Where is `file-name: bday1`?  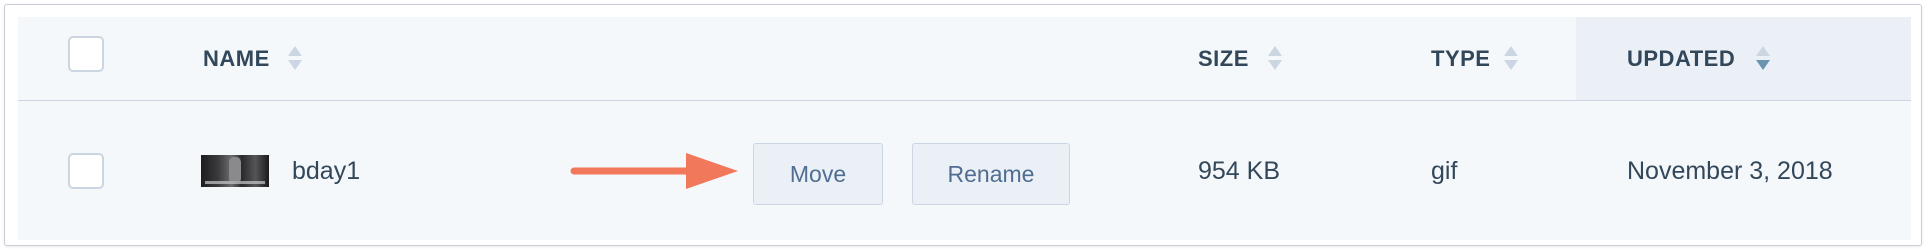 file-name: bday1 is located at coordinates (326, 171).